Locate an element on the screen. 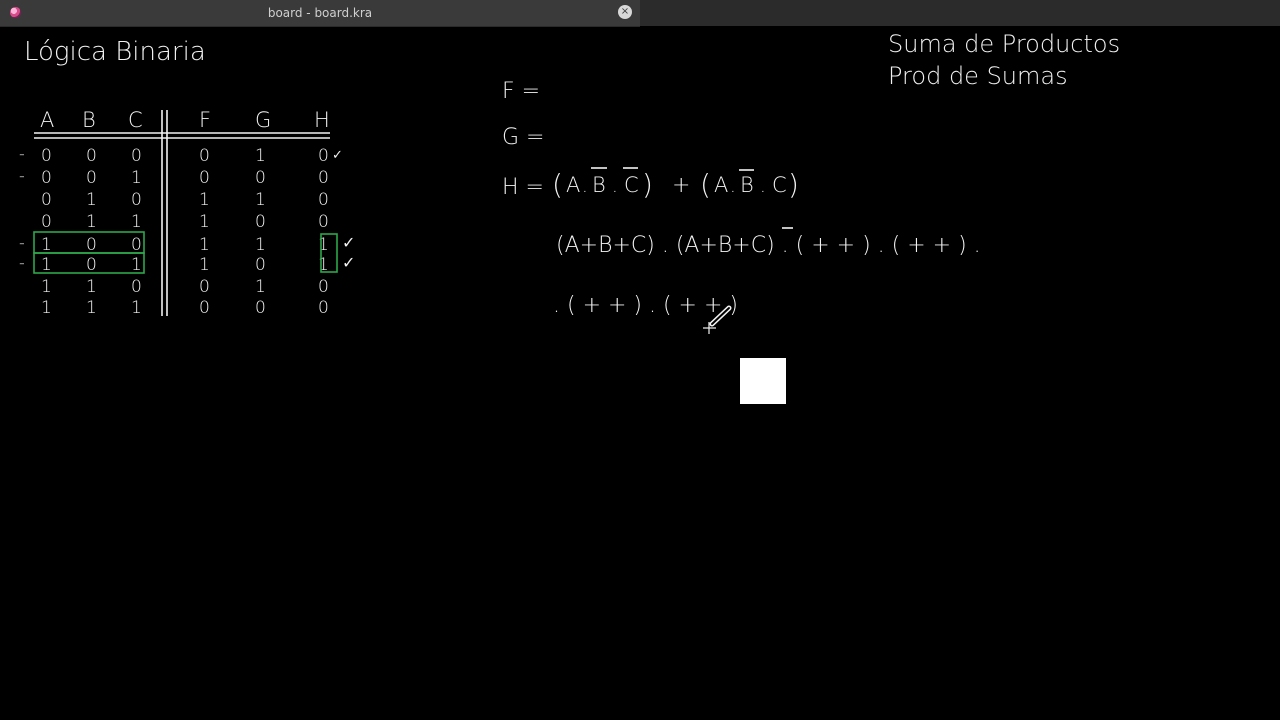  header-g: G is located at coordinates (263, 120).